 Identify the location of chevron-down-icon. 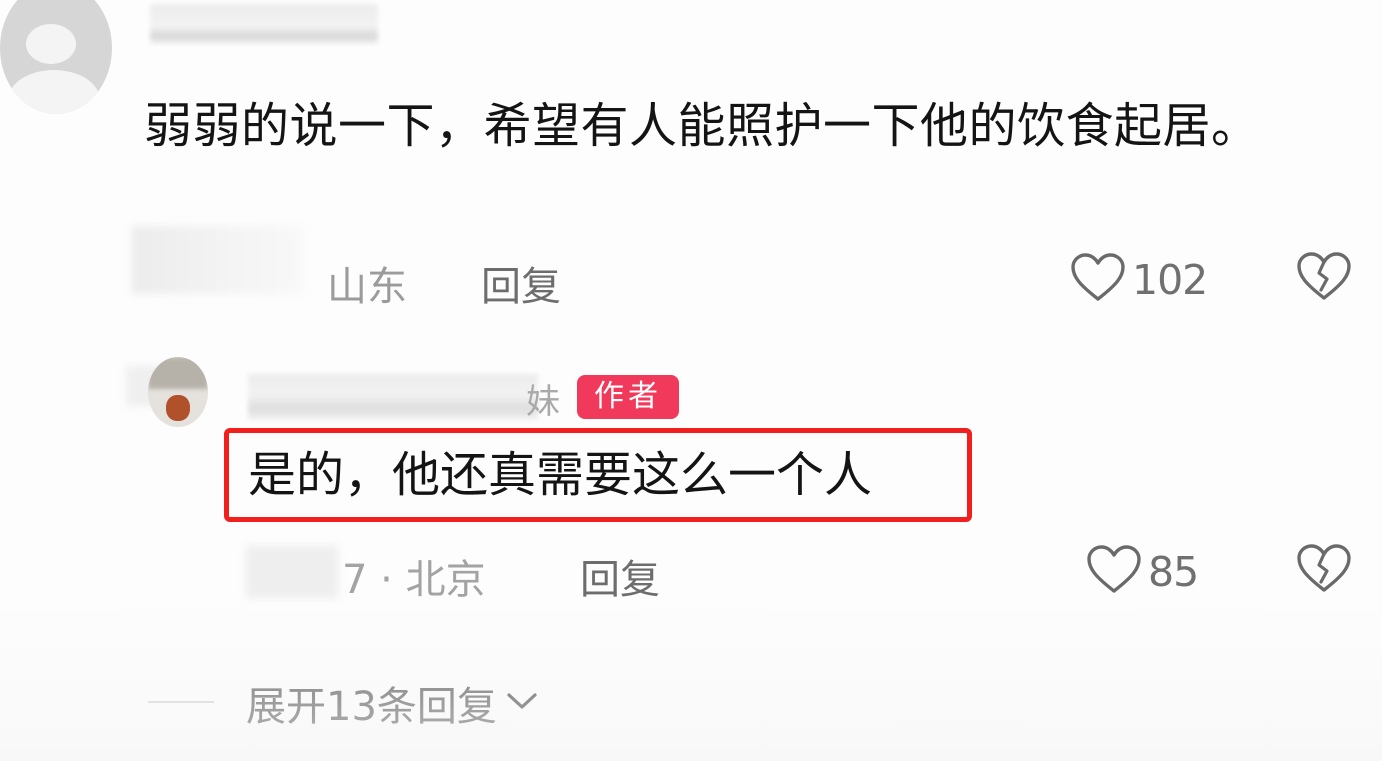
(522, 703).